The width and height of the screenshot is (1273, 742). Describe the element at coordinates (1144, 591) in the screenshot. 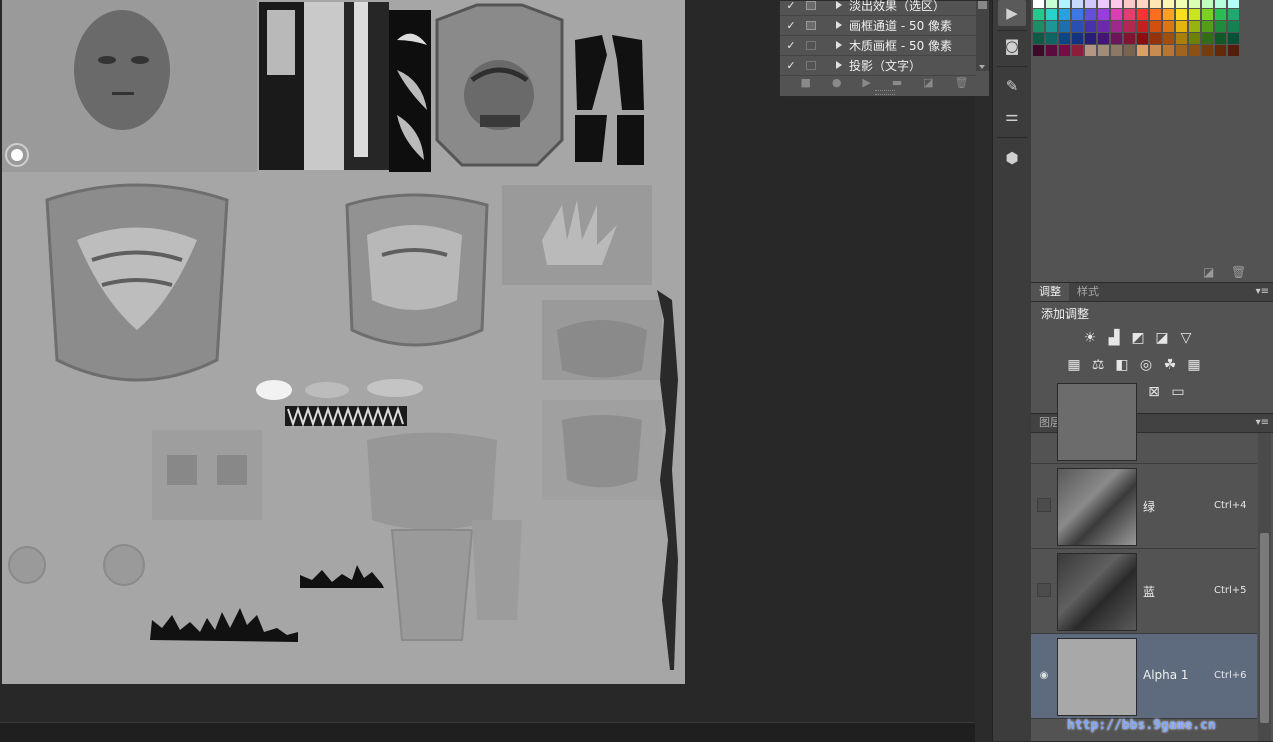

I see `channel-row-blue: 蓝 Ctrl+5` at that location.